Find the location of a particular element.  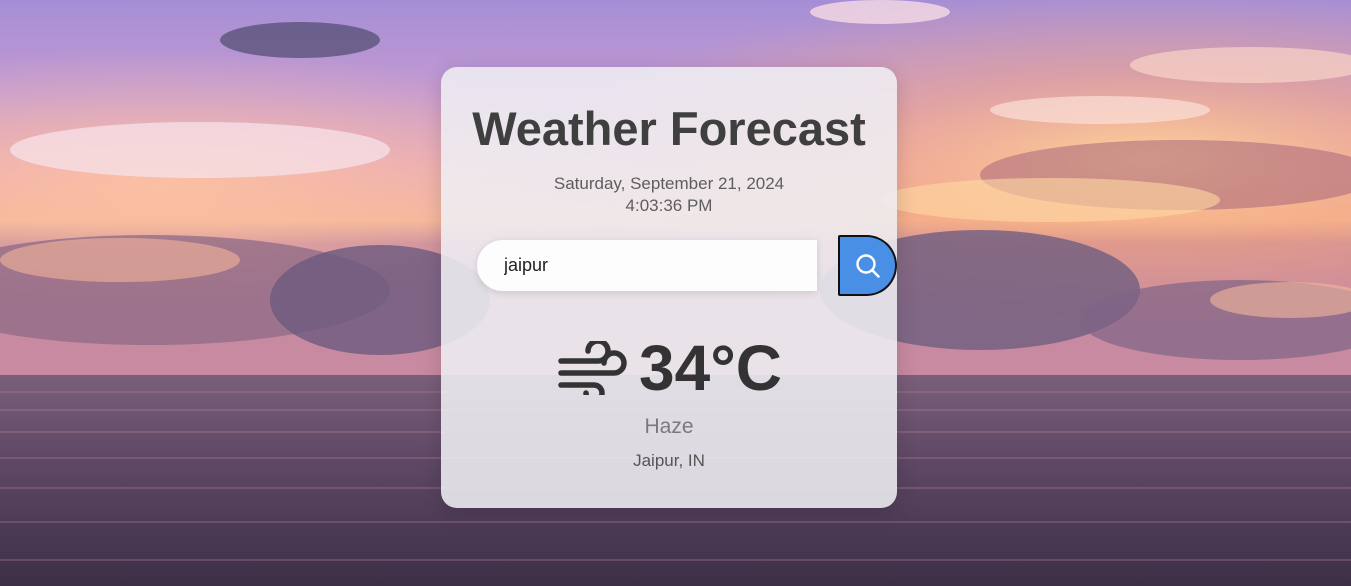

search-button is located at coordinates (867, 265).